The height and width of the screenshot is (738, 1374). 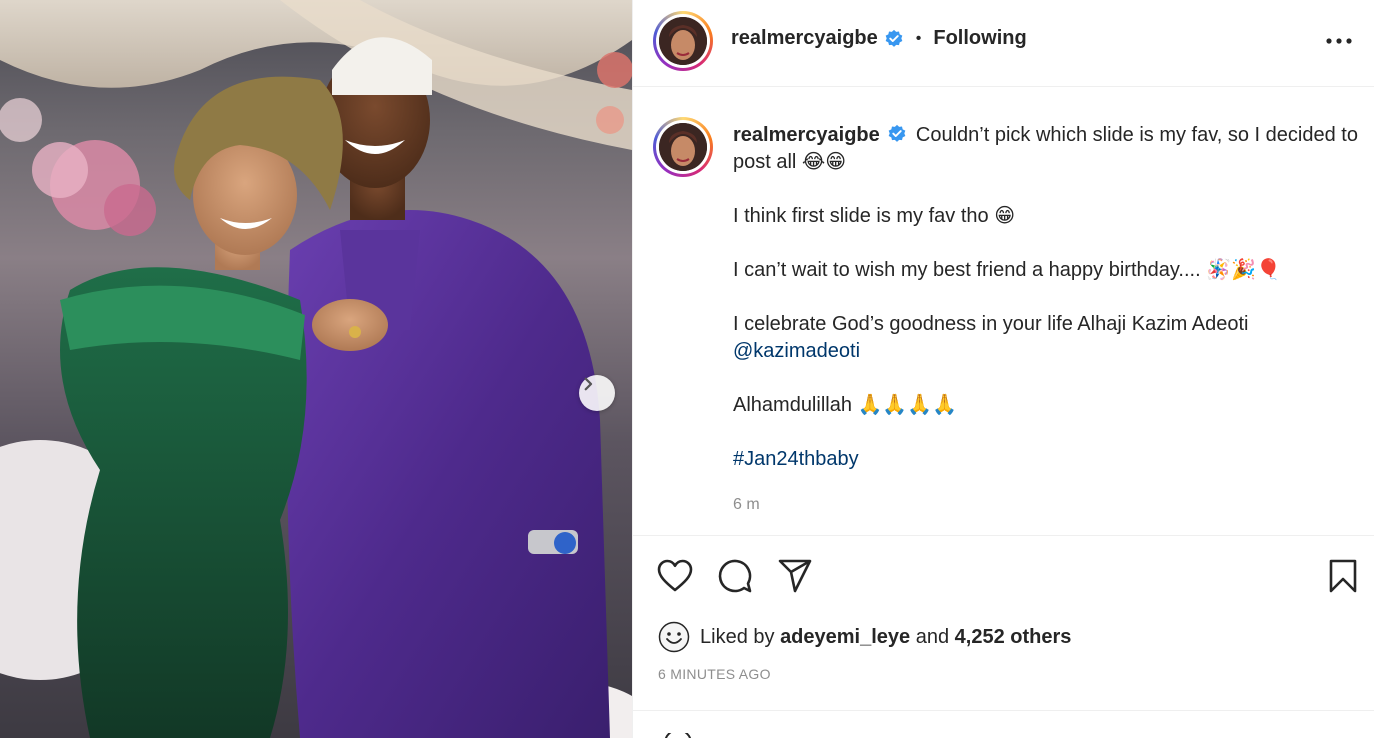 I want to click on chevron-right-icon, so click(x=588, y=384).